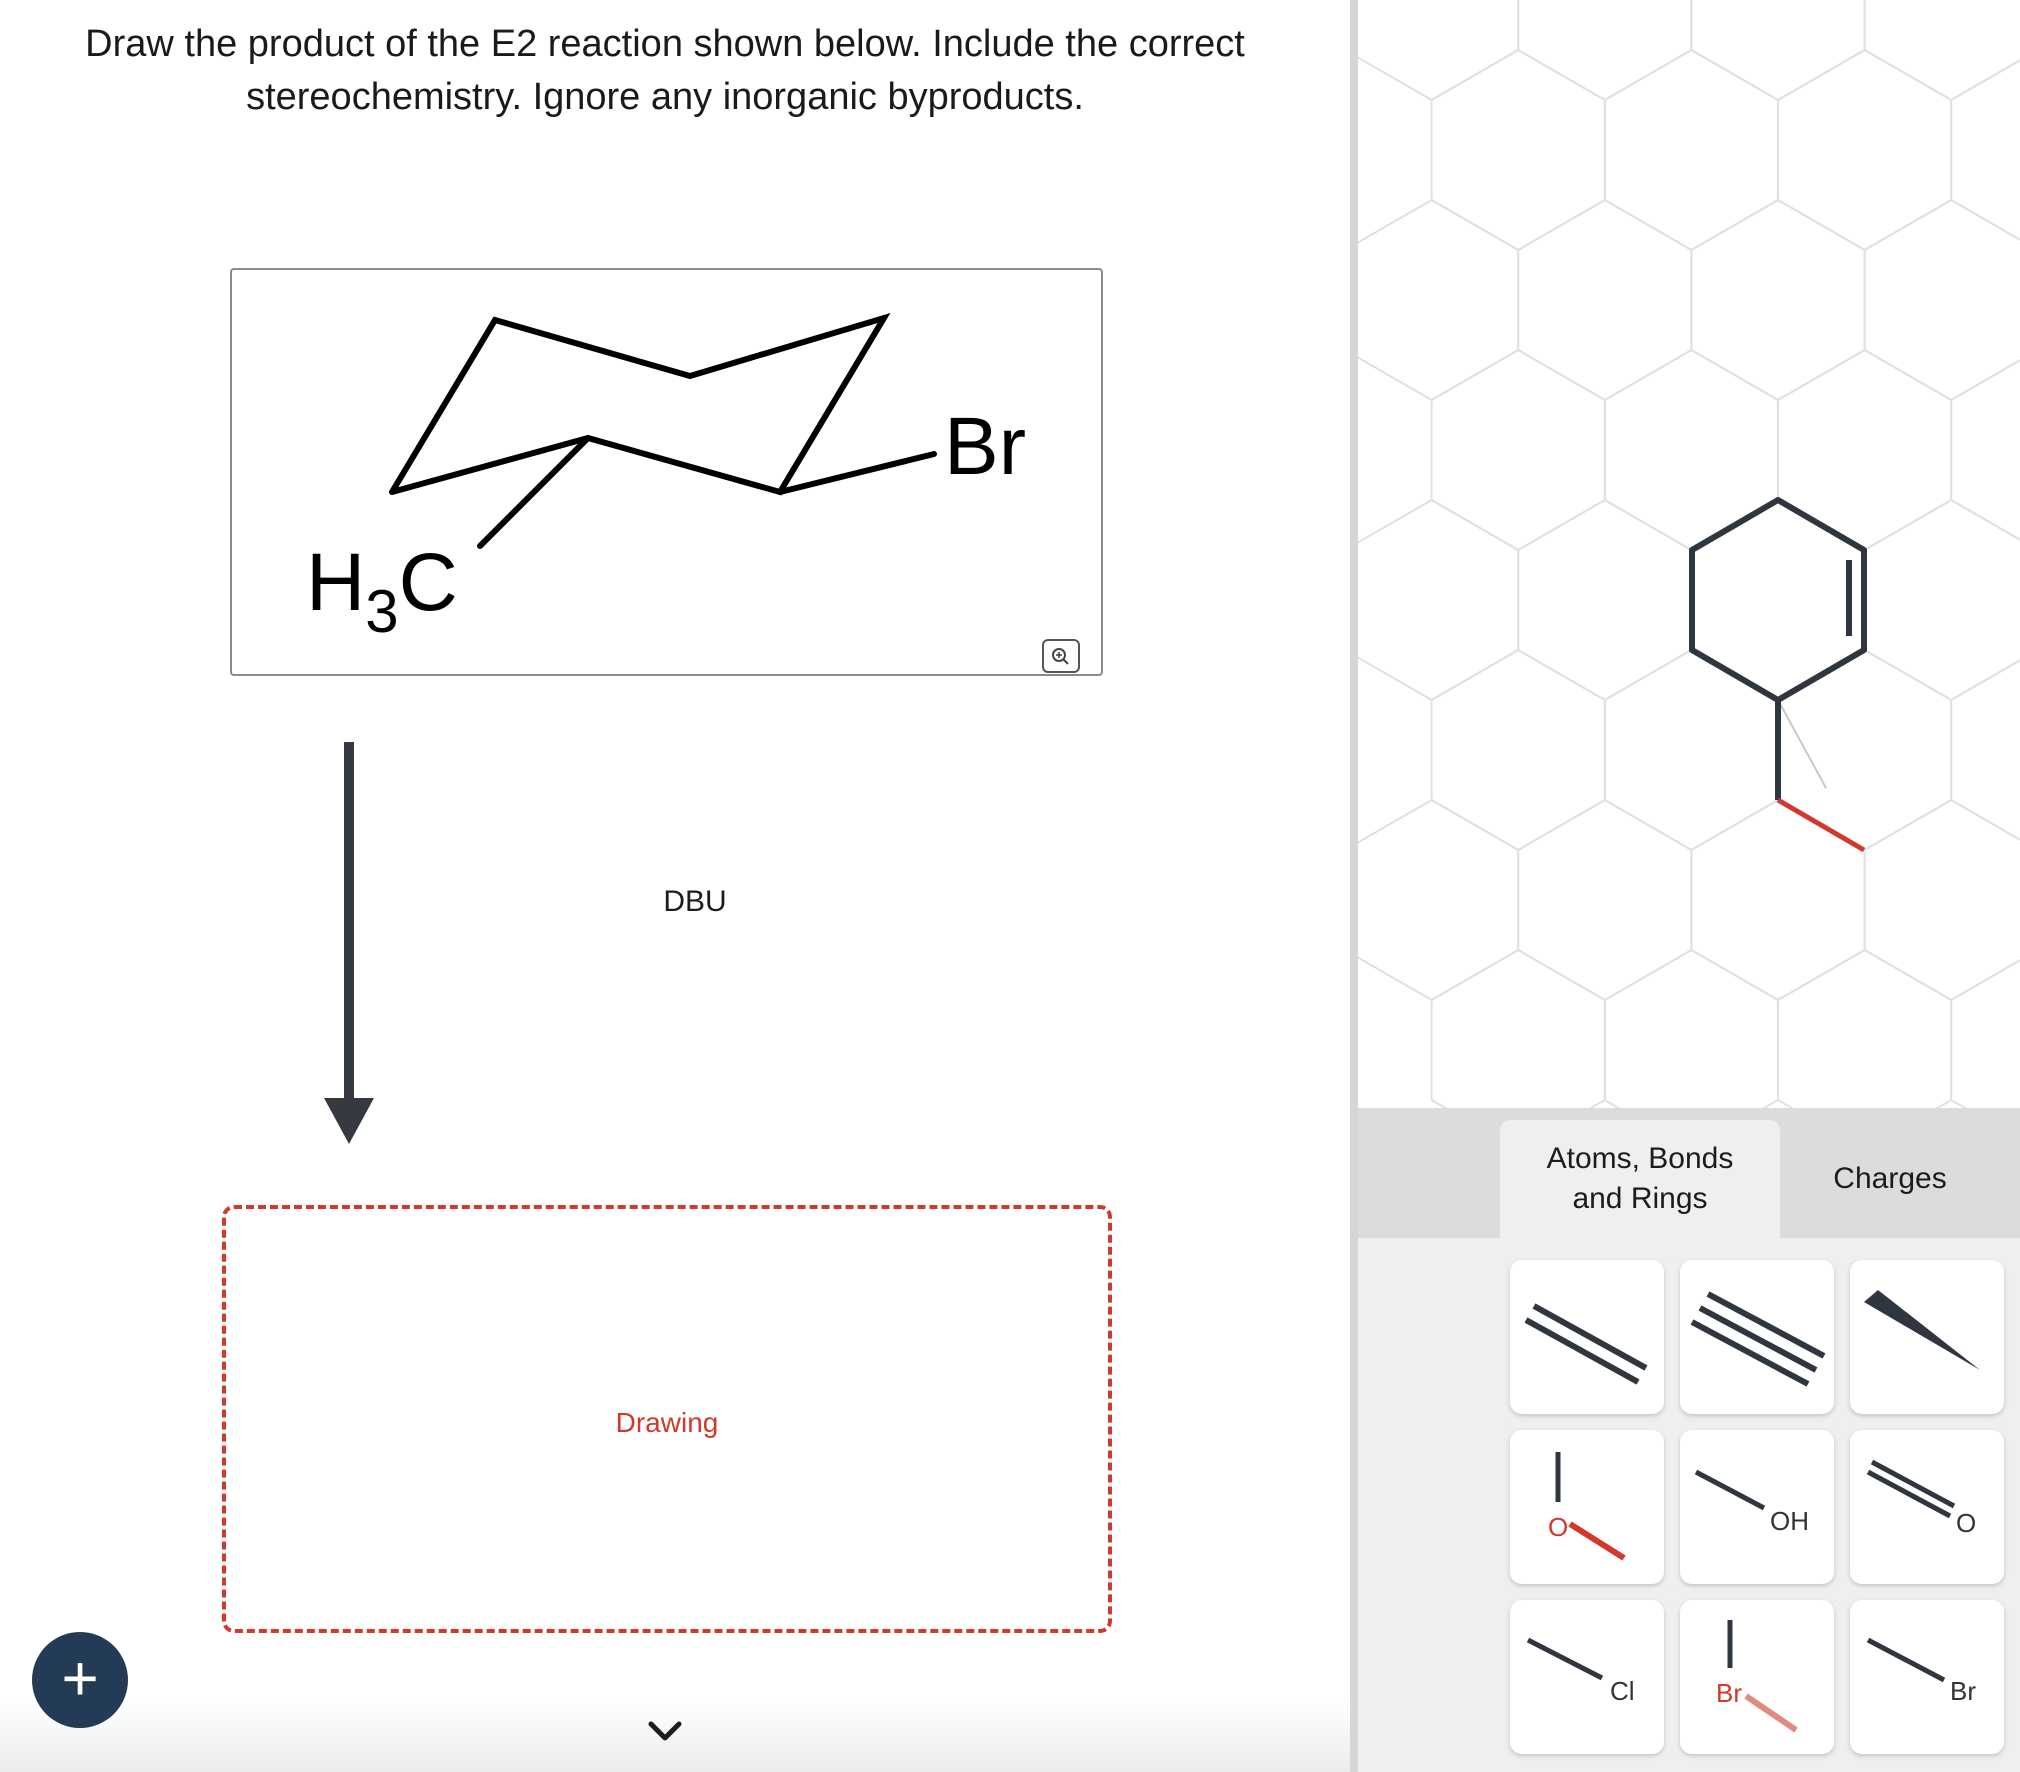 The height and width of the screenshot is (1772, 2020). I want to click on zoom-button, so click(1061, 656).